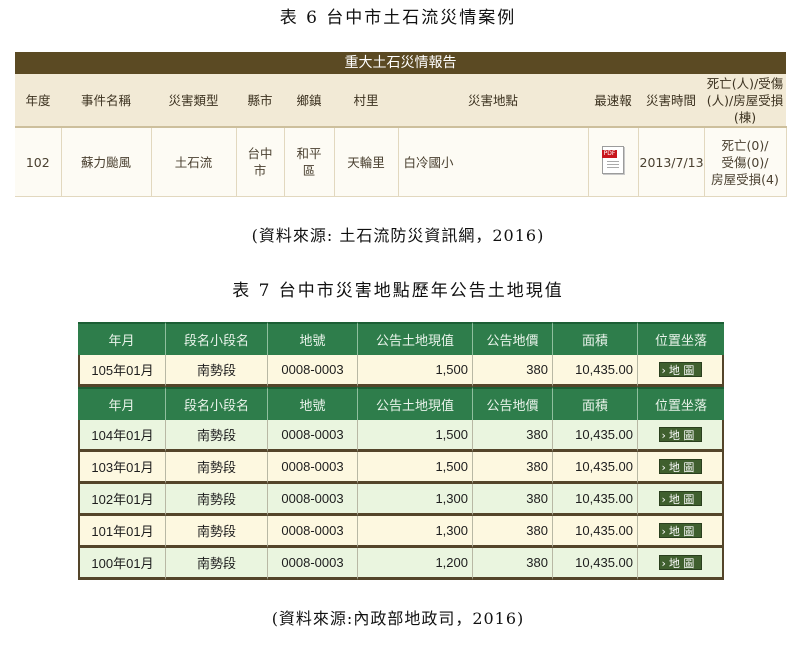 This screenshot has width=796, height=645. What do you see at coordinates (671, 162) in the screenshot?
I see `cell-date: 2013/7/13` at bounding box center [671, 162].